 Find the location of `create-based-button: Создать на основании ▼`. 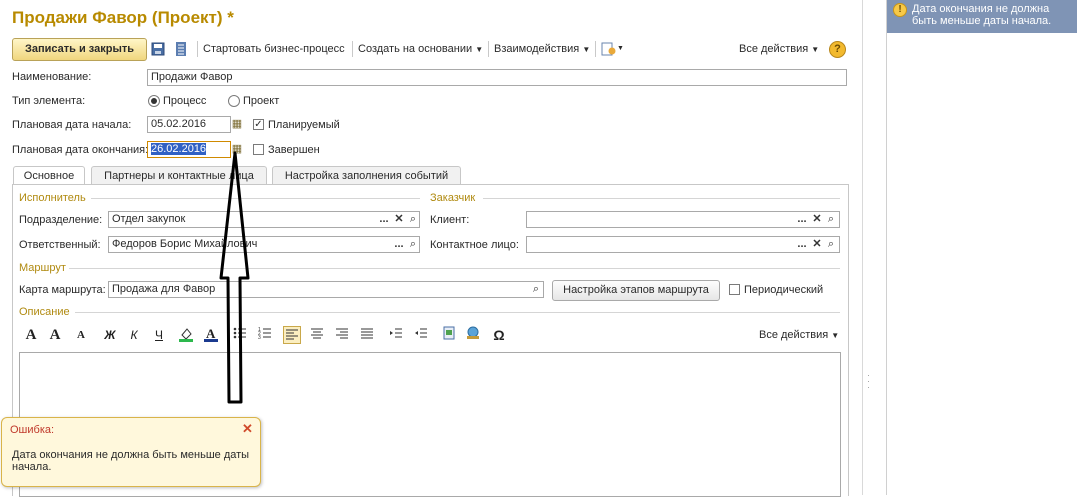

create-based-button: Создать на основании ▼ is located at coordinates (420, 49).